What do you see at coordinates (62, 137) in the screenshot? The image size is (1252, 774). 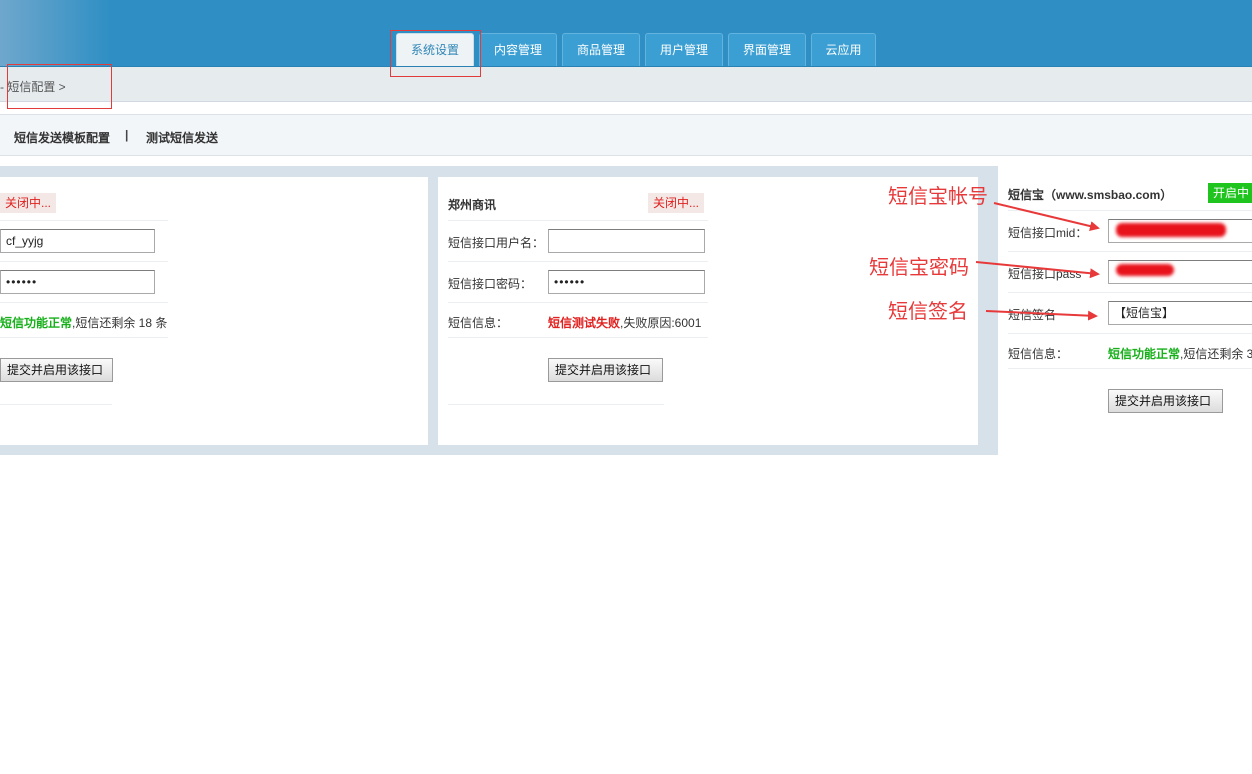 I see `link-sms-template-config: 短信发送模板配置` at bounding box center [62, 137].